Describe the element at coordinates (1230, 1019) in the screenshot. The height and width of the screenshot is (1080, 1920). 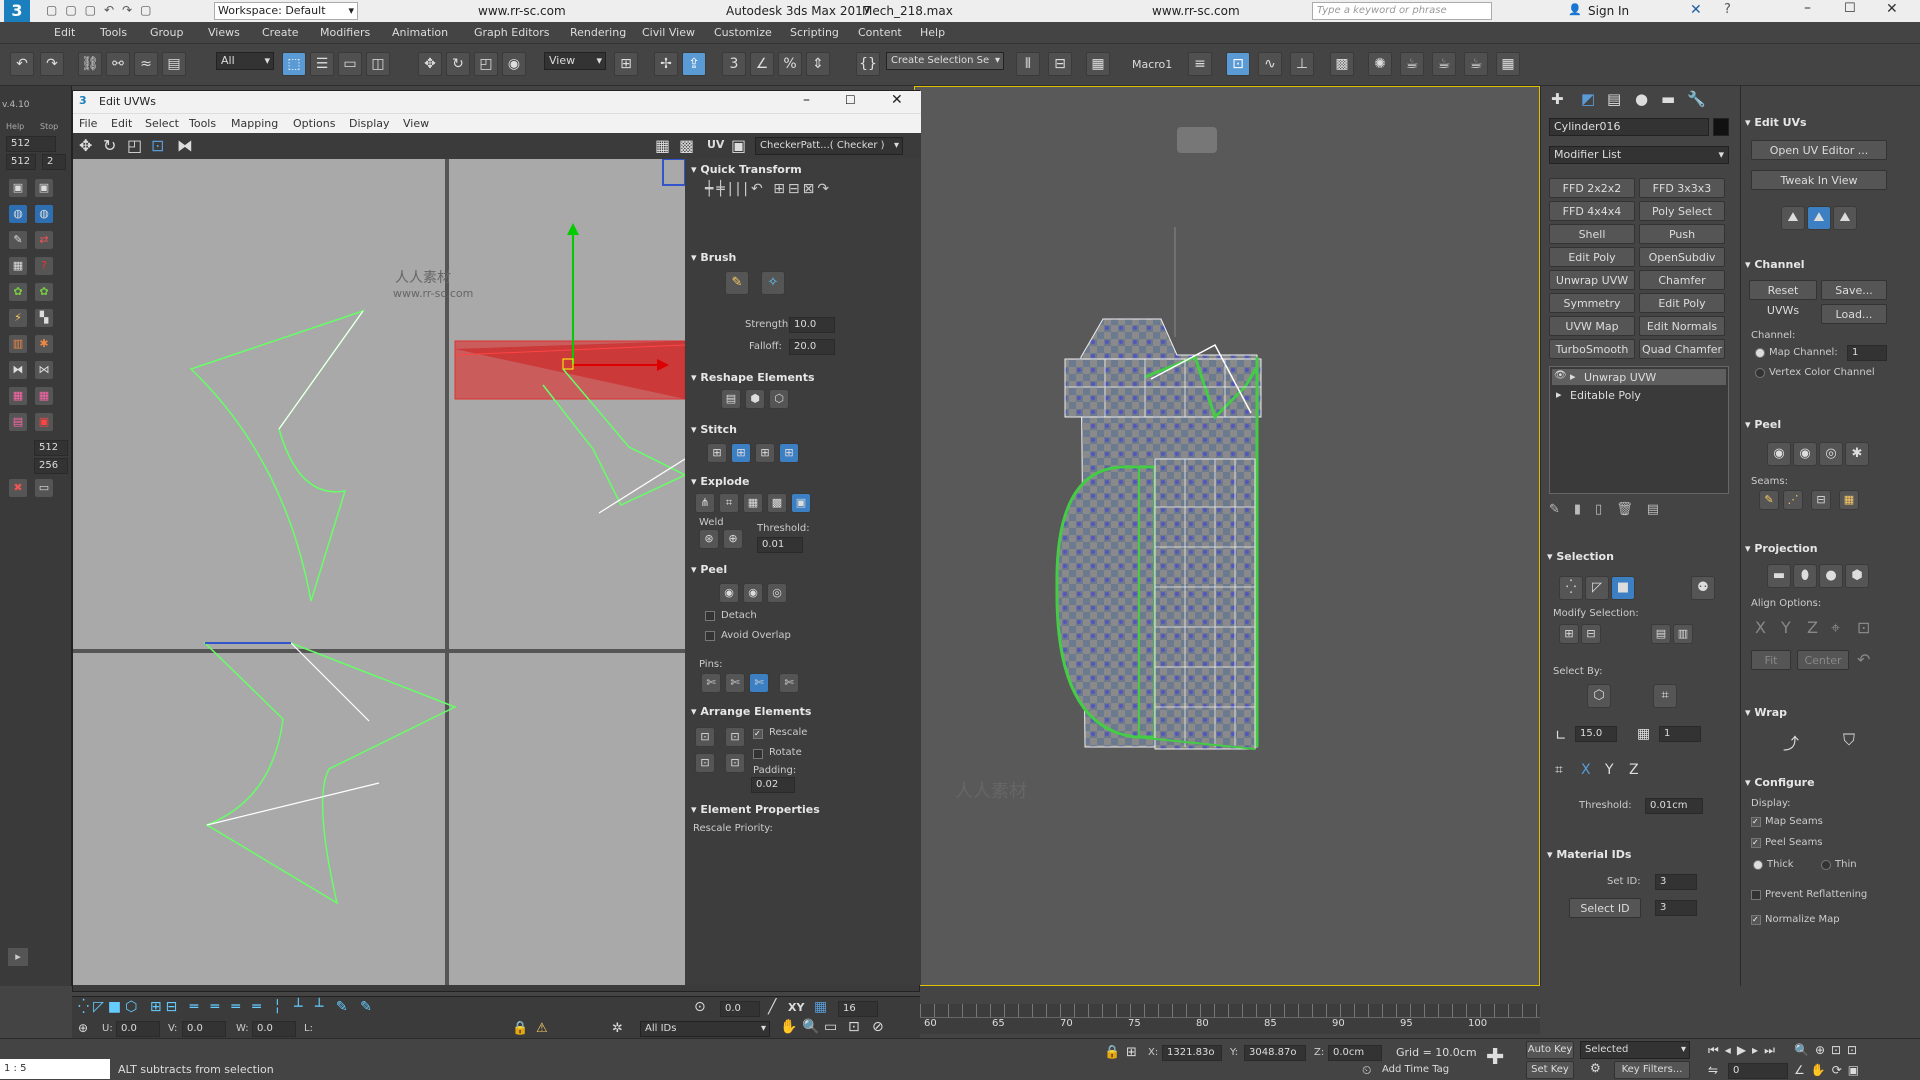
I see `timeline-track: 60 65 70 75 80 85 90 95 100` at that location.